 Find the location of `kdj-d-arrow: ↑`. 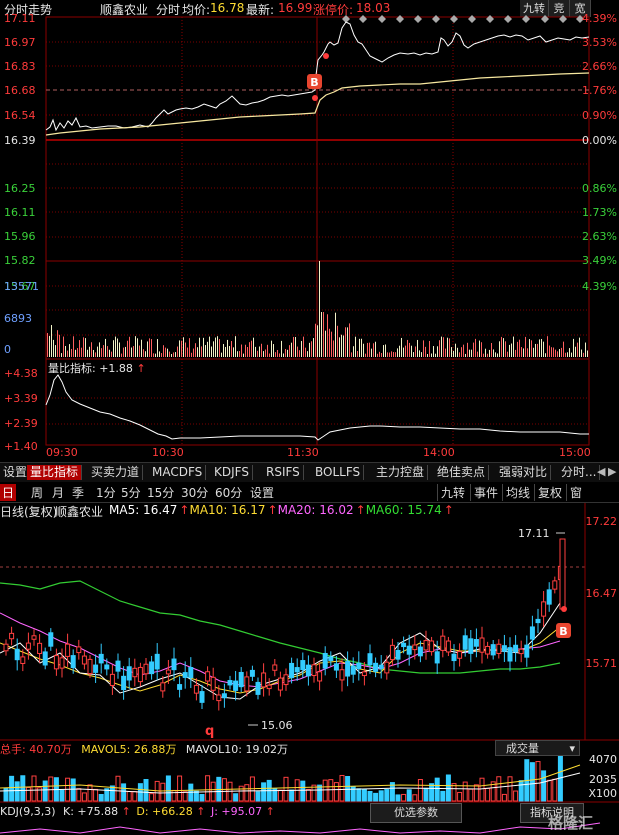

kdj-d-arrow: ↑ is located at coordinates (201, 811).